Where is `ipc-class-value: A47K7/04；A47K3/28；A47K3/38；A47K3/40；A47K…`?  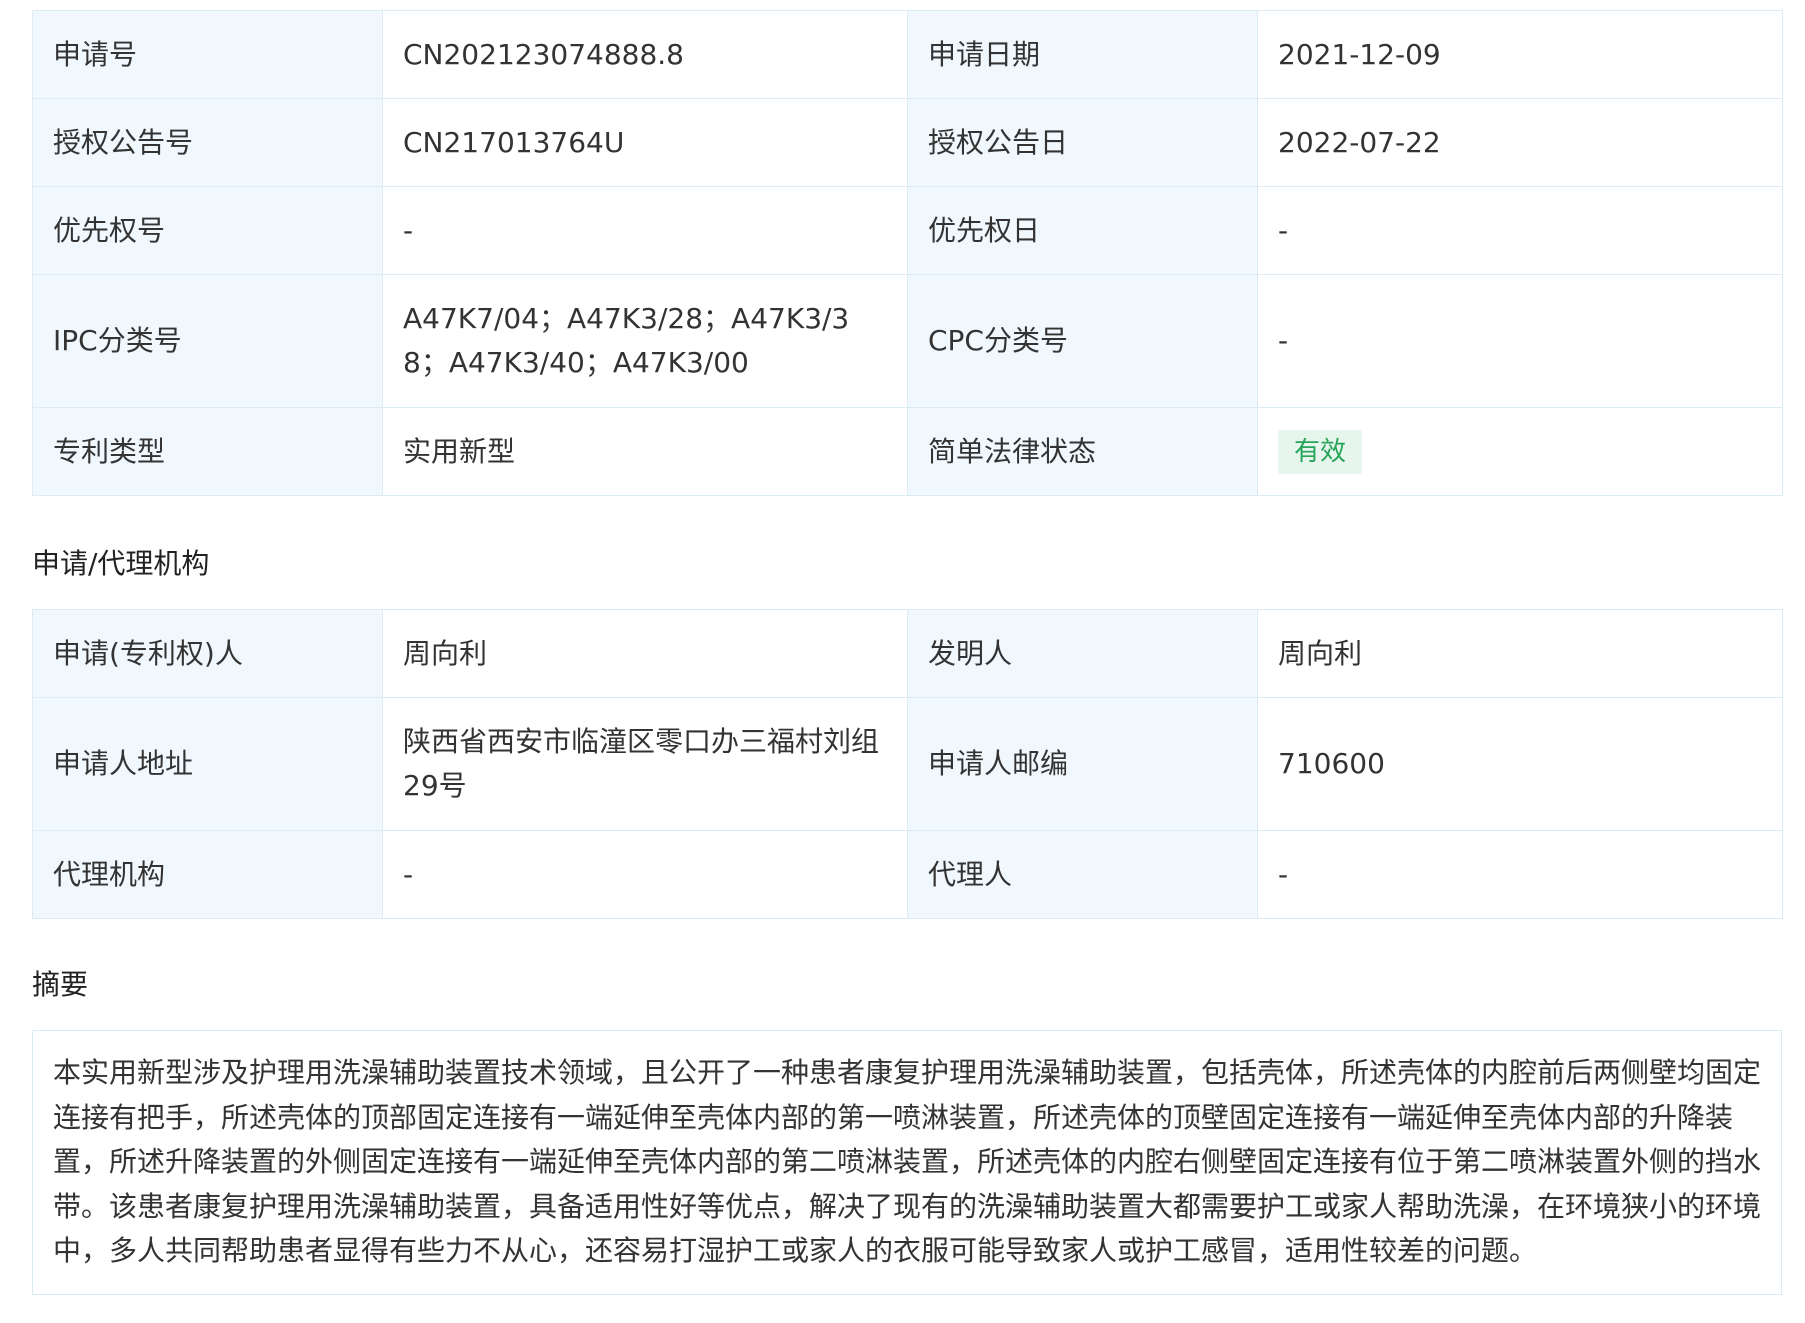
ipc-class-value: A47K7/04；A47K3/28；A47K3/38；A47K3/40；A47K… is located at coordinates (645, 341).